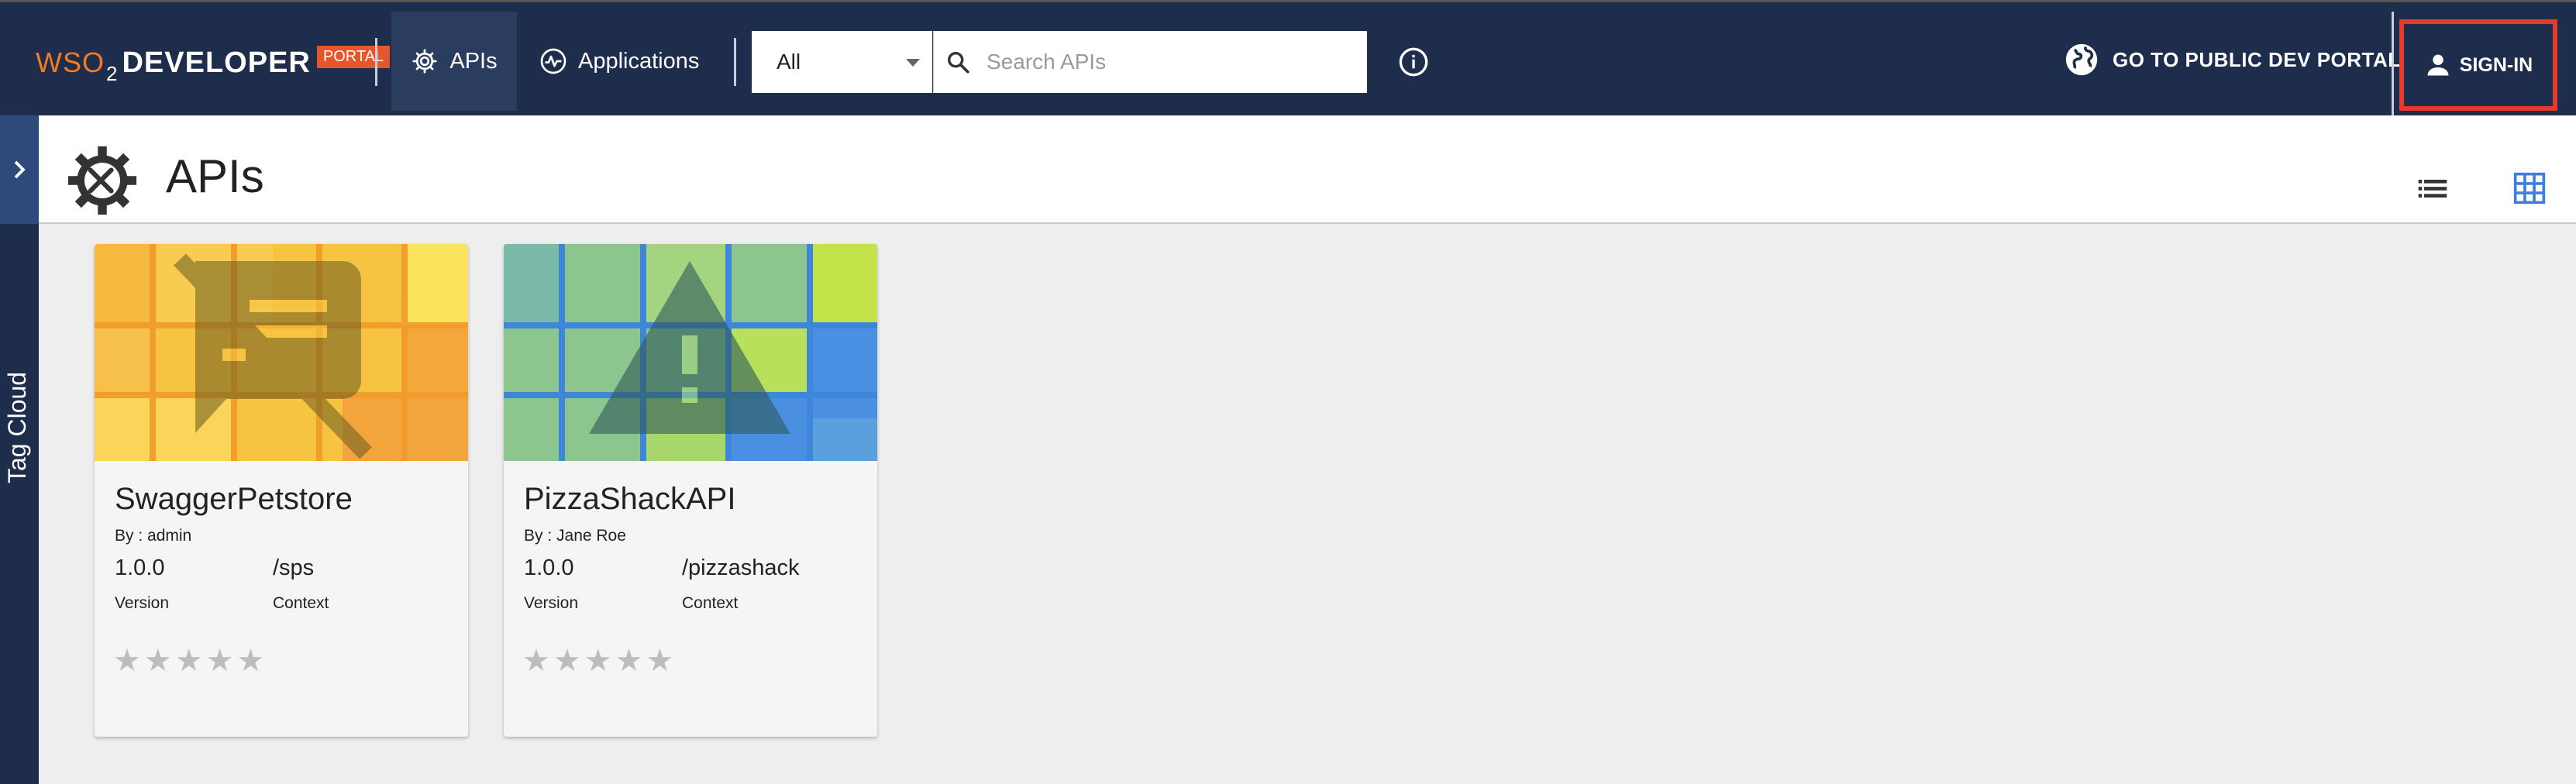 Image resolution: width=2576 pixels, height=784 pixels. Describe the element at coordinates (1157, 62) in the screenshot. I see `search-input` at that location.